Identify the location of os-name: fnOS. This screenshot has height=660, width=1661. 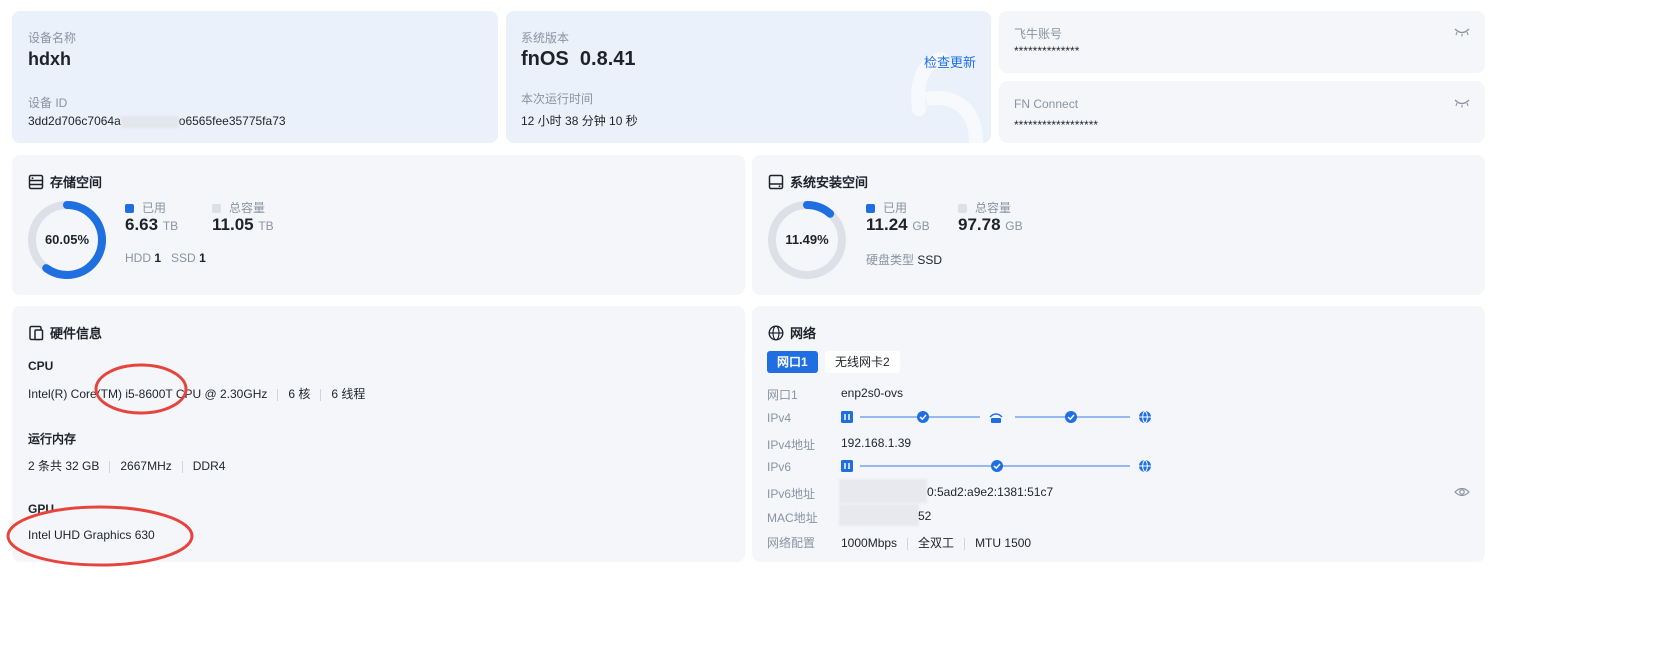
(545, 59).